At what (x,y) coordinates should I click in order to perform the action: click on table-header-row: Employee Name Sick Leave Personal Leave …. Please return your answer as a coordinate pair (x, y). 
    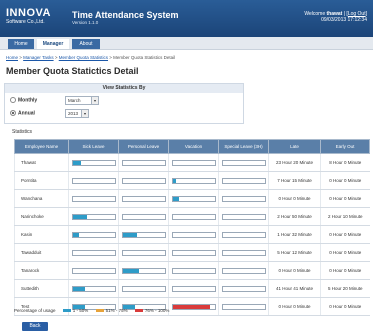
    Looking at the image, I should click on (192, 146).